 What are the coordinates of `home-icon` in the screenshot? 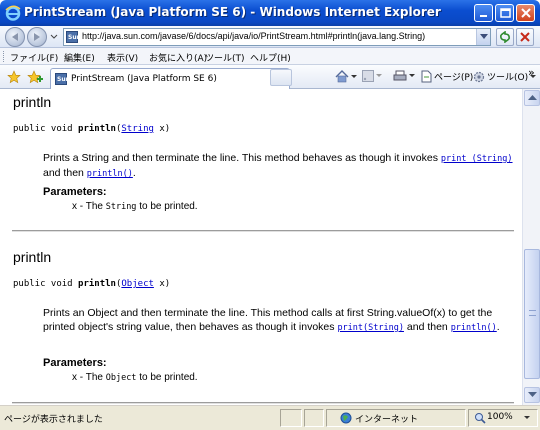 It's located at (342, 76).